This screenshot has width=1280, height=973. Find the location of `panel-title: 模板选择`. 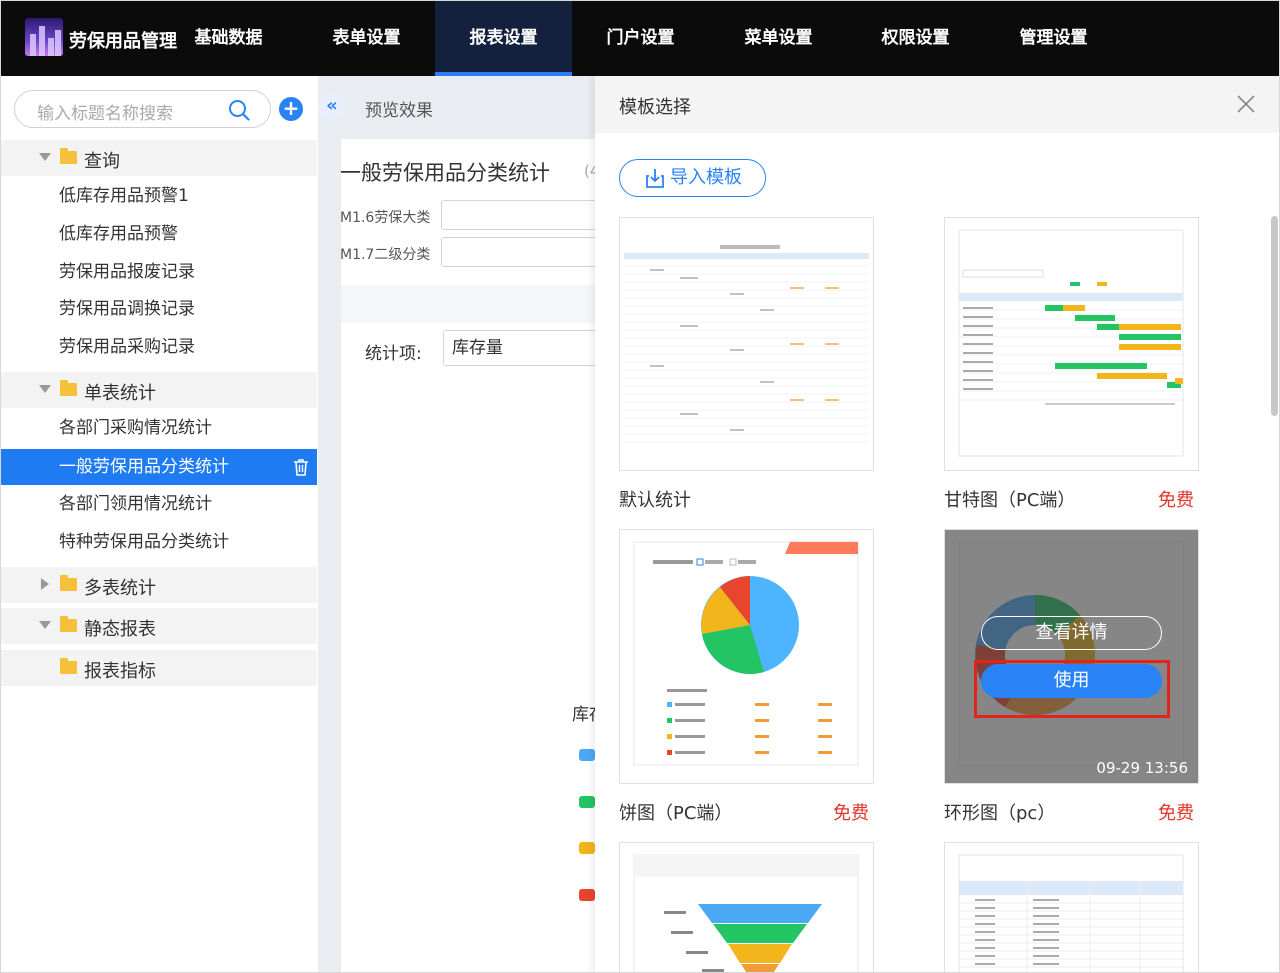

panel-title: 模板选择 is located at coordinates (655, 107).